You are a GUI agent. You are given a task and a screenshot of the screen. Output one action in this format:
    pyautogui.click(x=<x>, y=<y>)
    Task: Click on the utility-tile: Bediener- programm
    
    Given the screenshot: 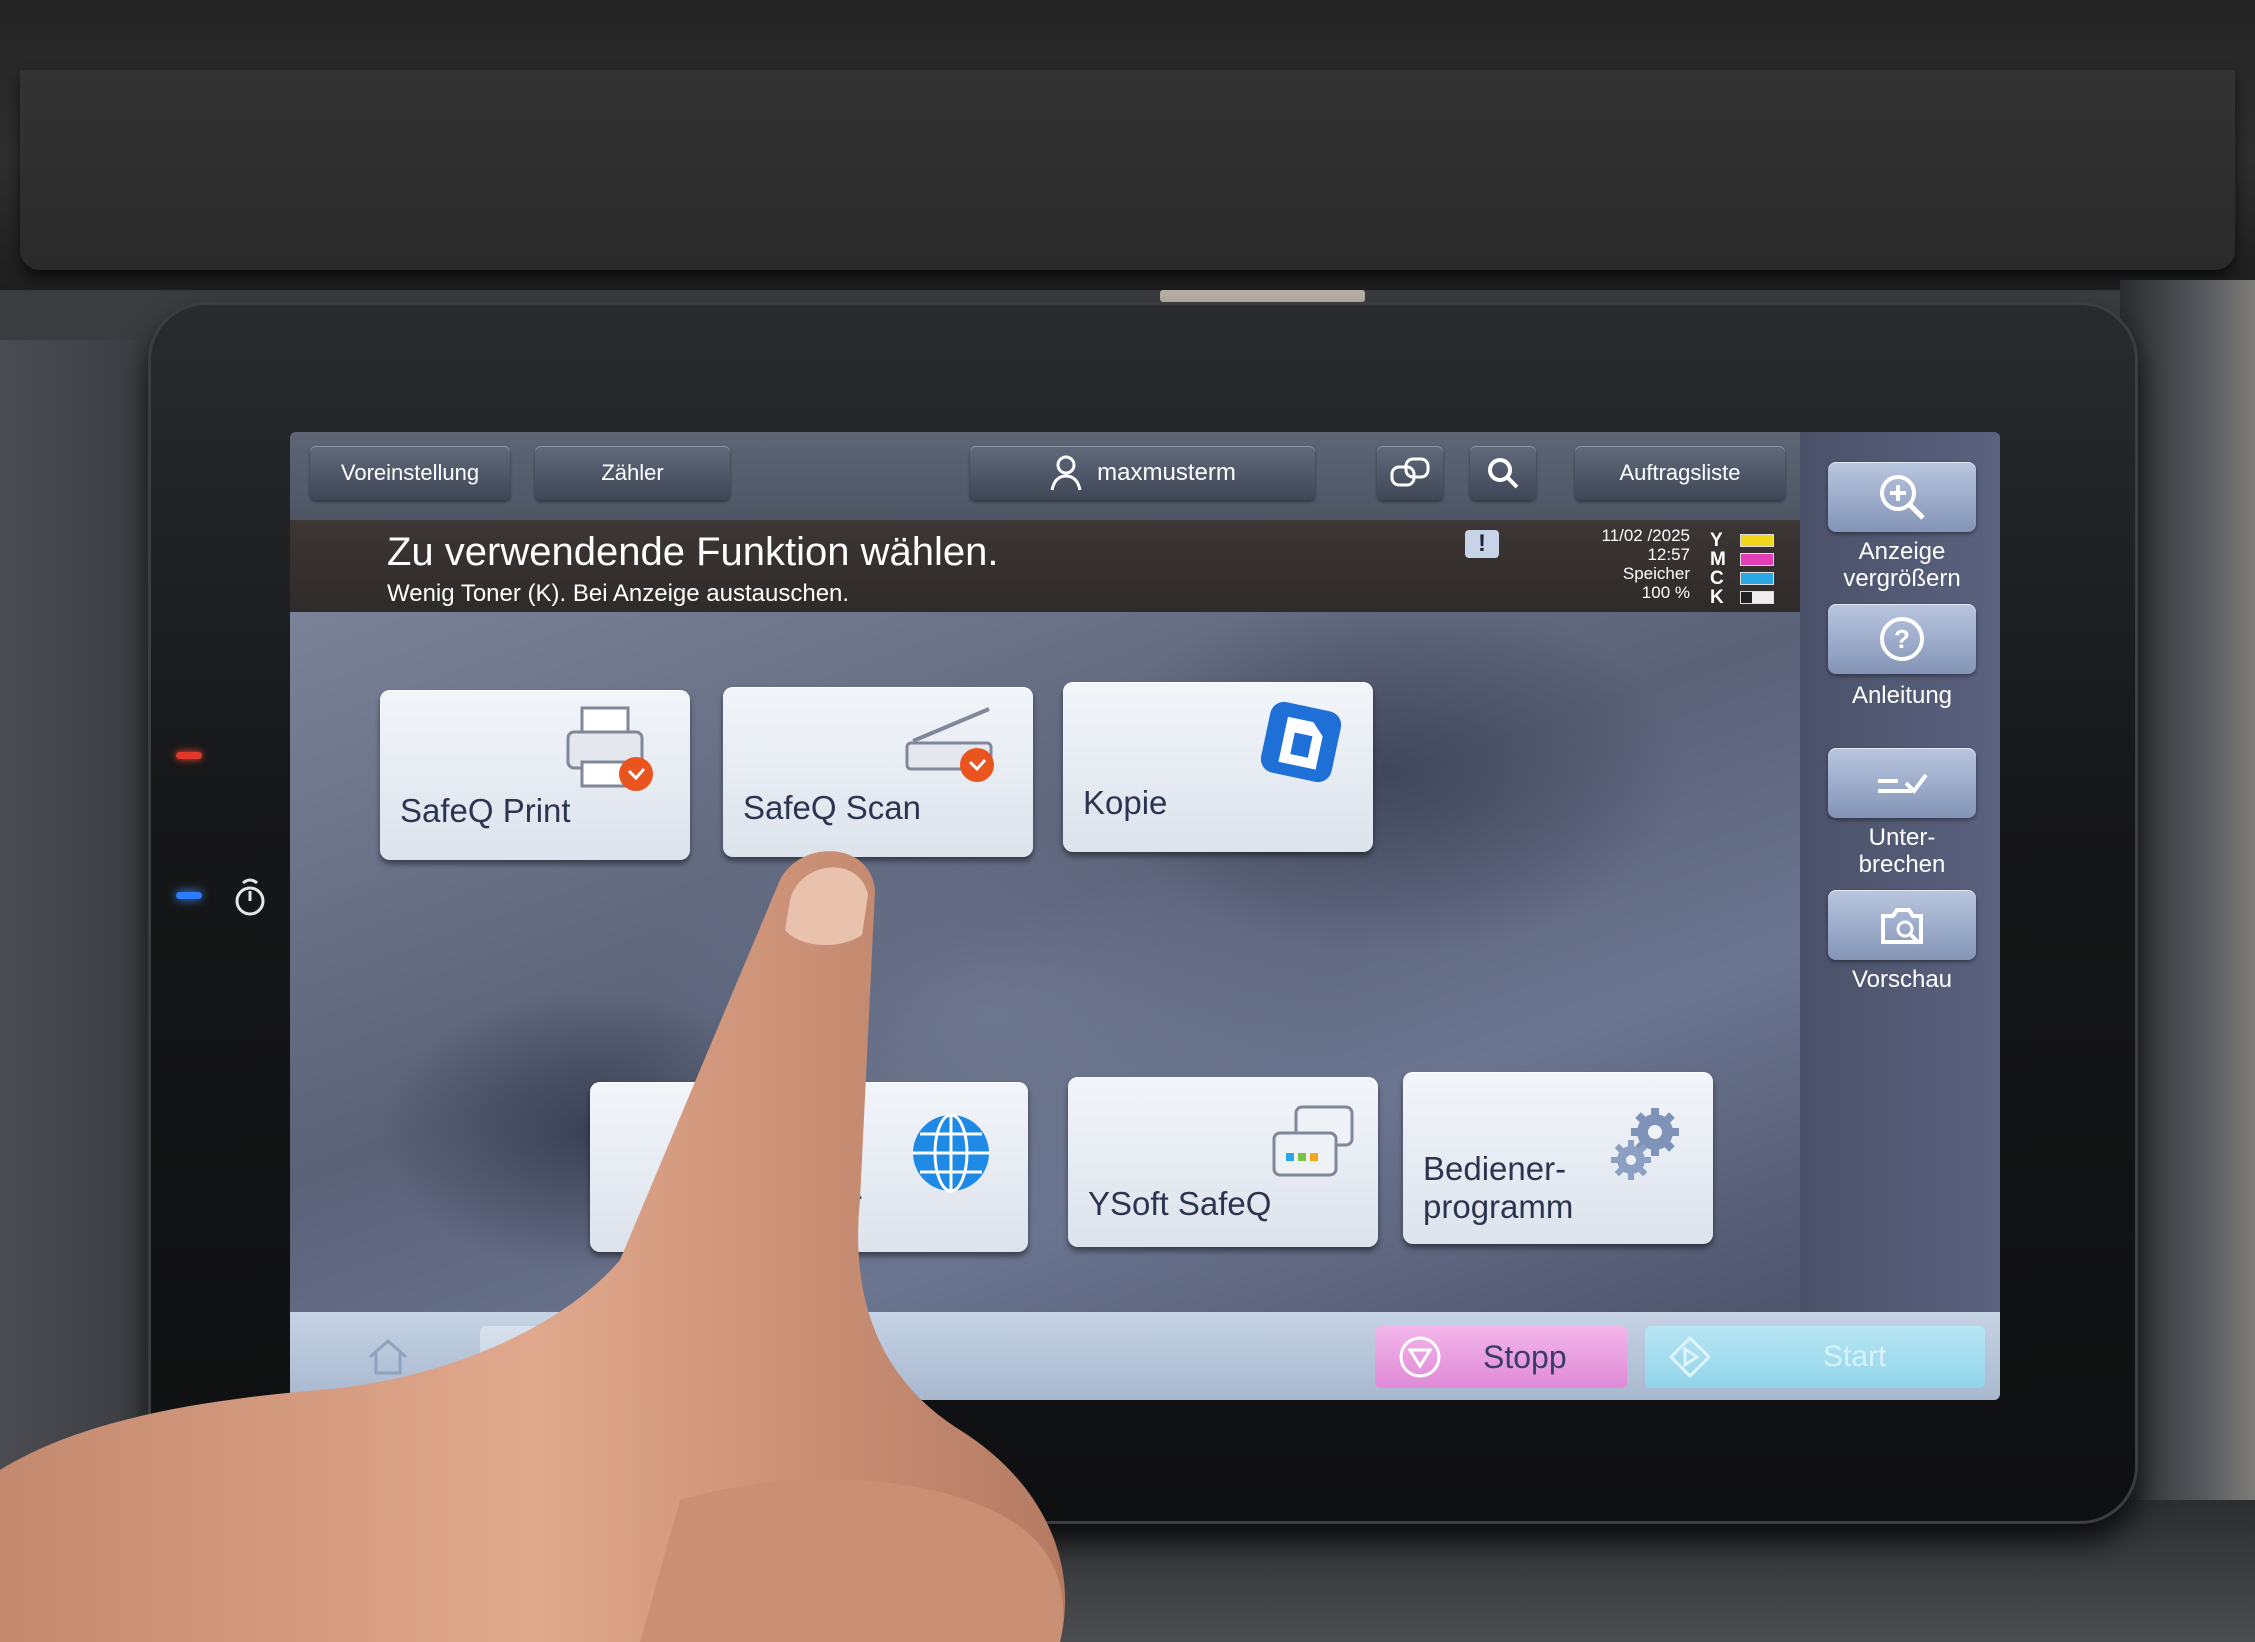 What is the action you would take?
    pyautogui.click(x=1558, y=1158)
    